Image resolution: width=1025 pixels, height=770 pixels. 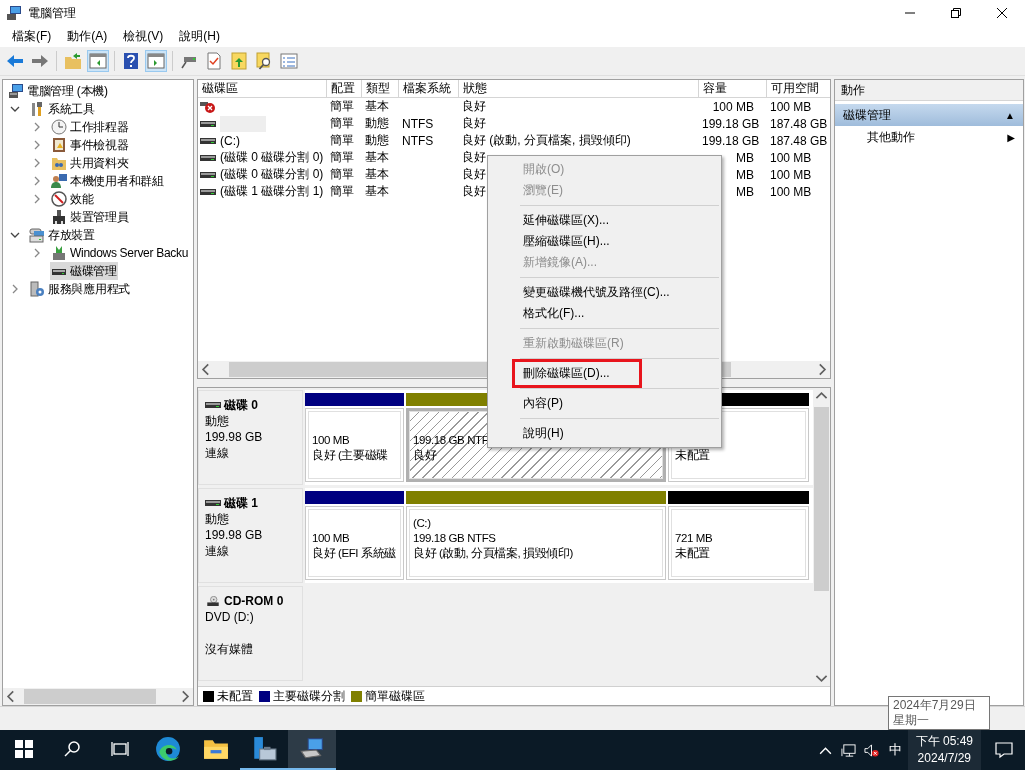 What do you see at coordinates (871, 750) in the screenshot?
I see `speaker-muted-icon` at bounding box center [871, 750].